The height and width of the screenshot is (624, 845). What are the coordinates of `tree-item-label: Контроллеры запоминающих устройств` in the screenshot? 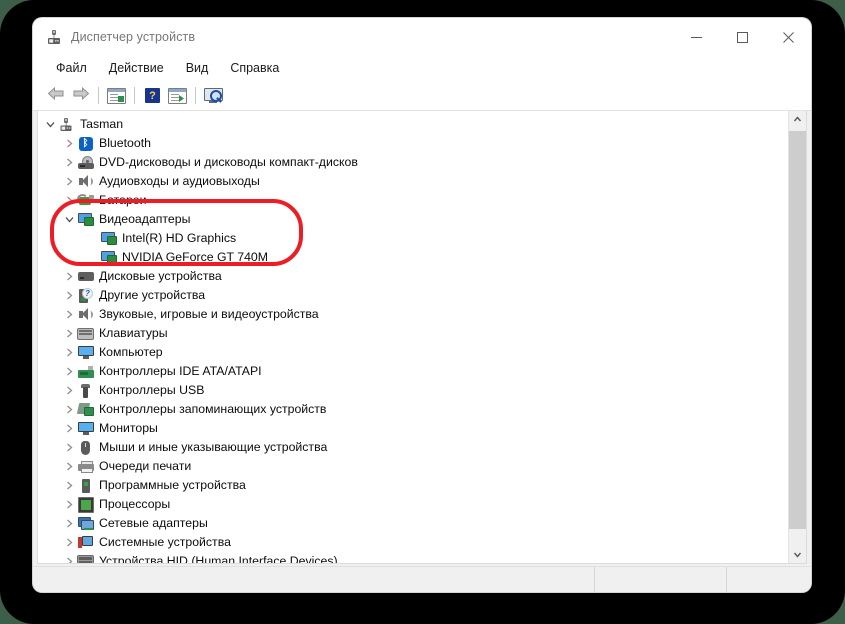 It's located at (213, 409).